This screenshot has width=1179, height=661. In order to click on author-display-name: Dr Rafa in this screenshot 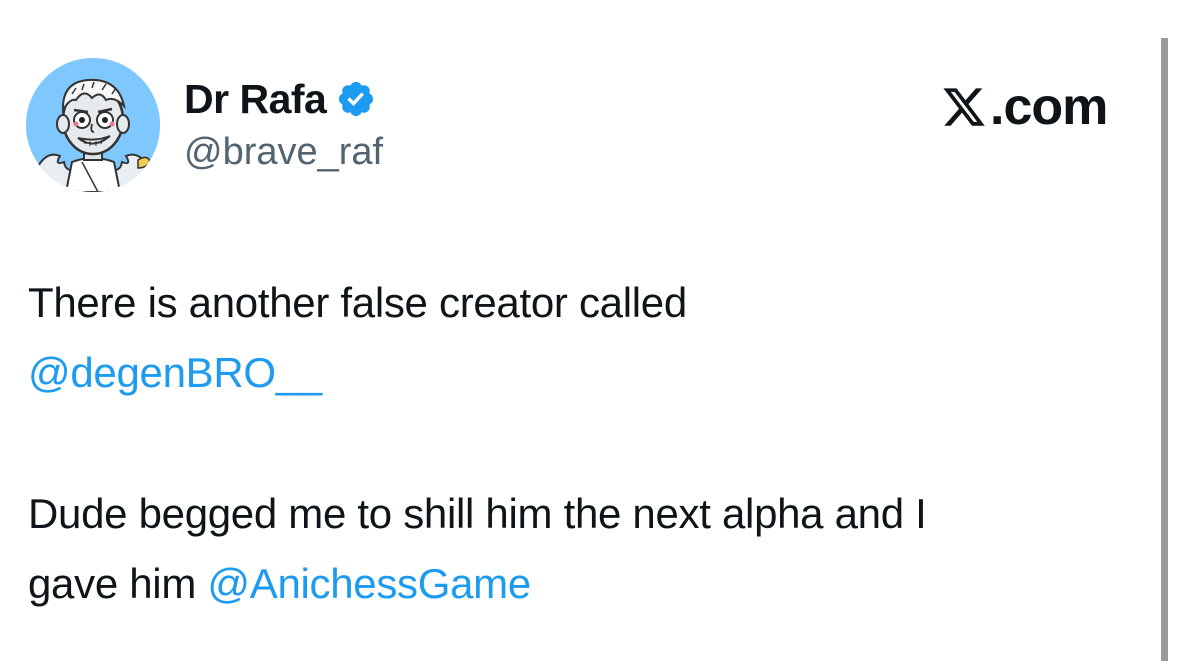, I will do `click(255, 99)`.